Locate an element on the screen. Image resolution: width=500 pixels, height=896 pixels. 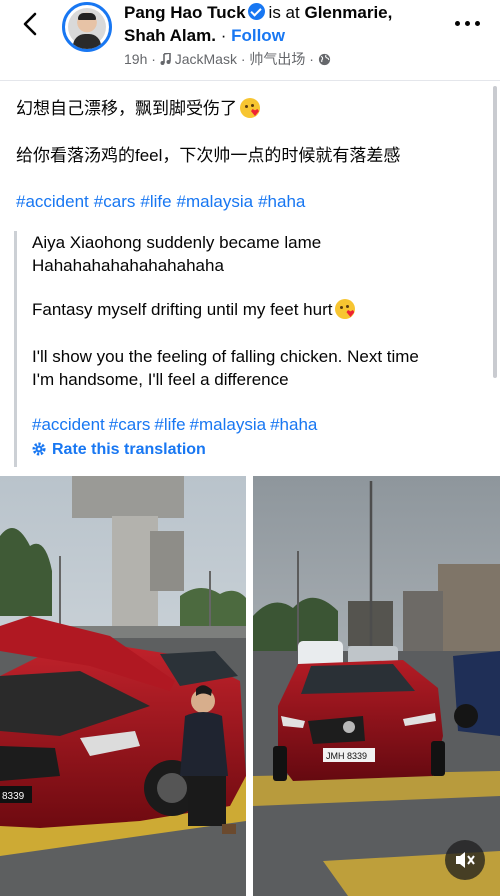
globe-icon is located at coordinates (324, 59).